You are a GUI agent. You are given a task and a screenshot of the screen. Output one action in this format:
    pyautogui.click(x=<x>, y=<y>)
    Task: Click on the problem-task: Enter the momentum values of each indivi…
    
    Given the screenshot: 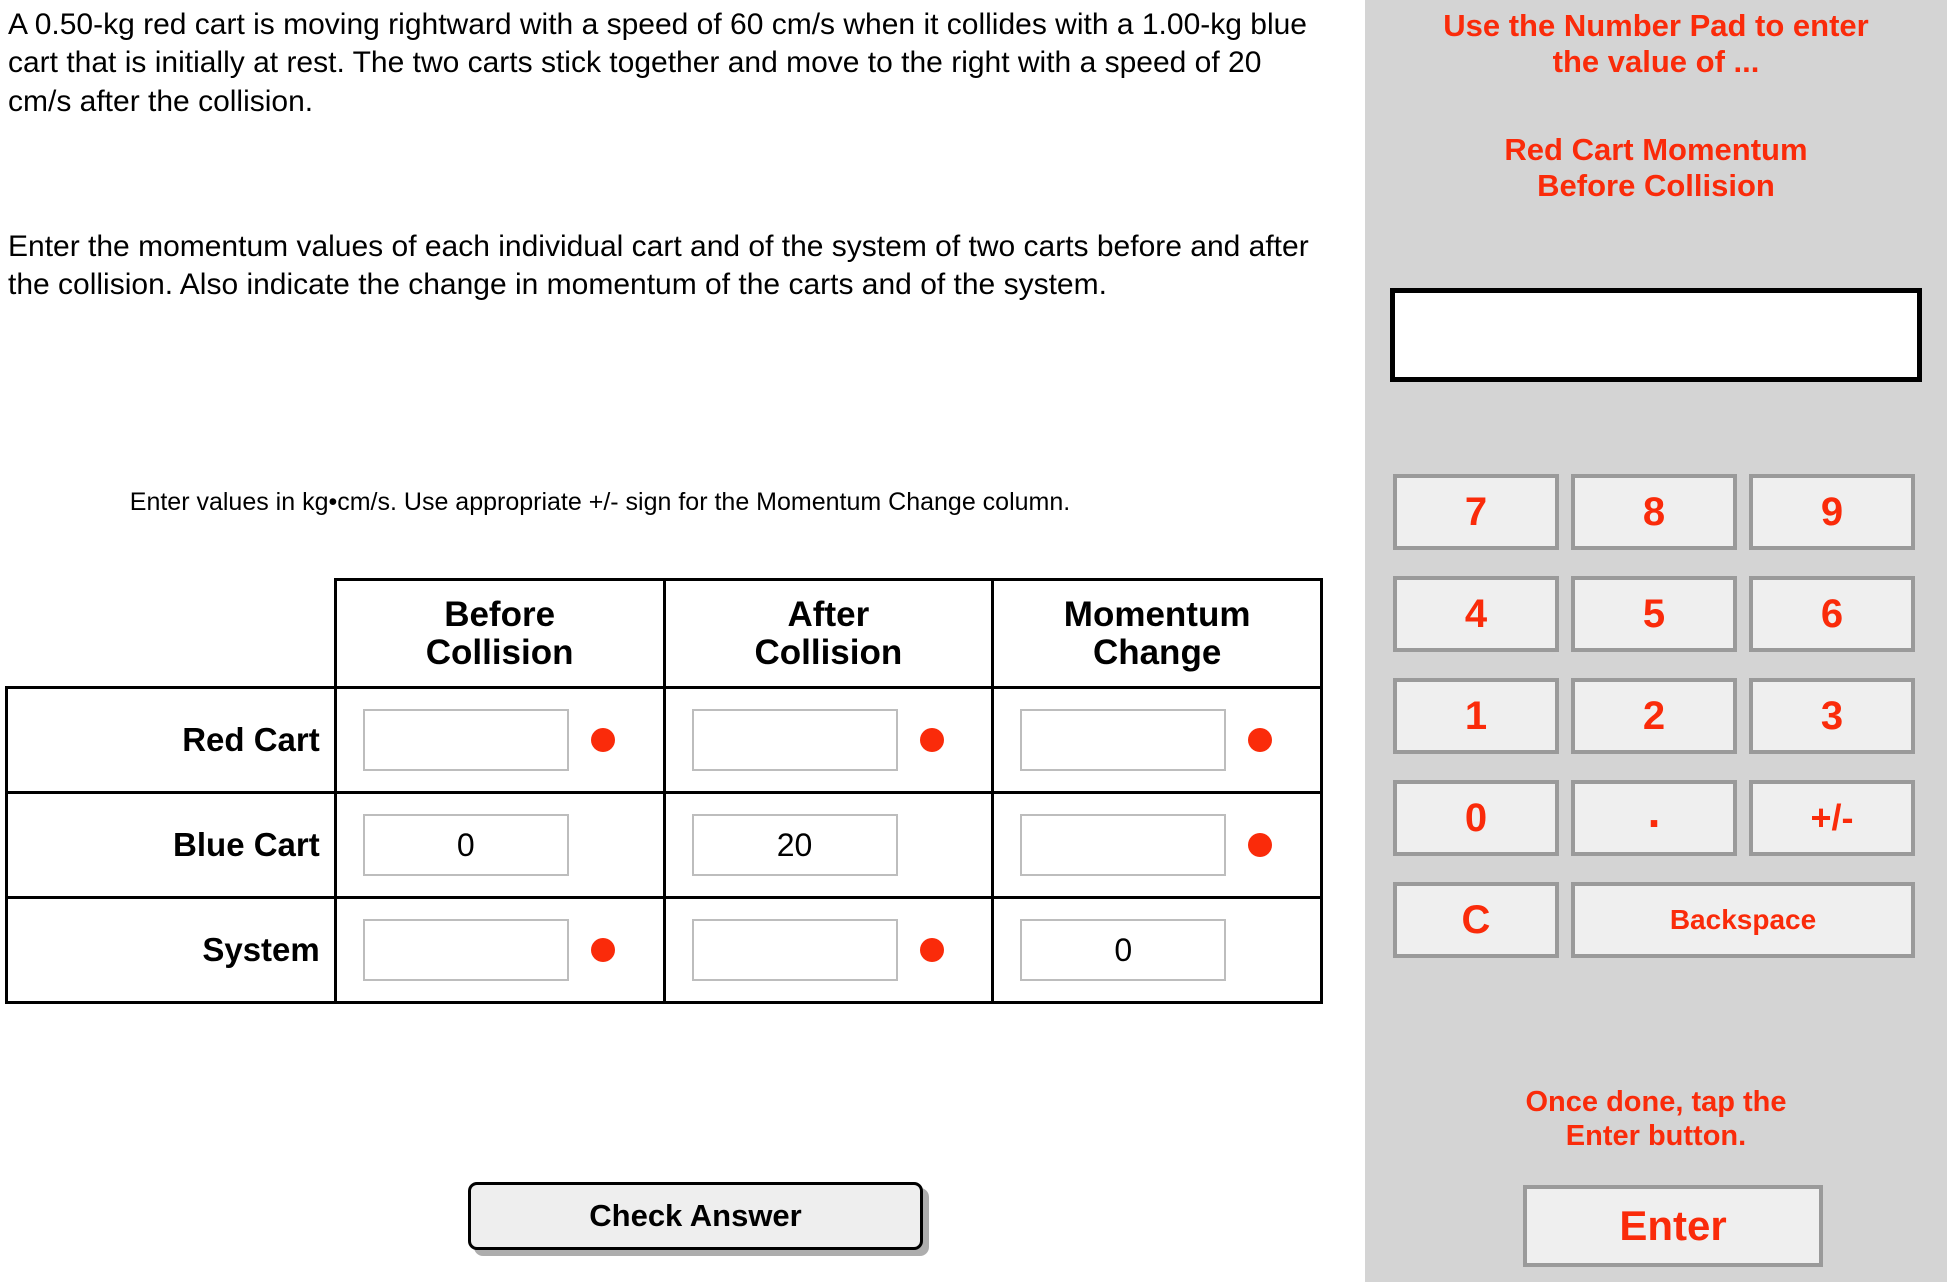 What is the action you would take?
    pyautogui.click(x=658, y=266)
    